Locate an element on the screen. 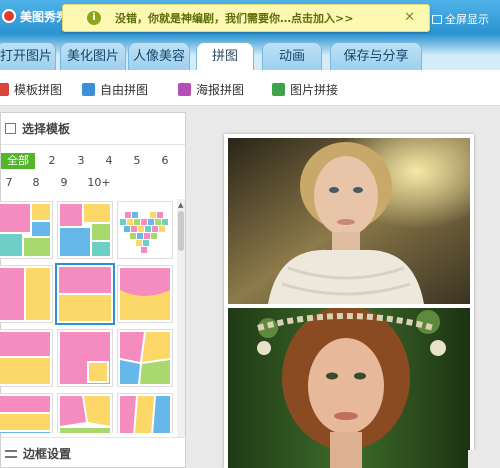 The height and width of the screenshot is (468, 500). border-settings-header: 边框设置 is located at coordinates (94, 452).